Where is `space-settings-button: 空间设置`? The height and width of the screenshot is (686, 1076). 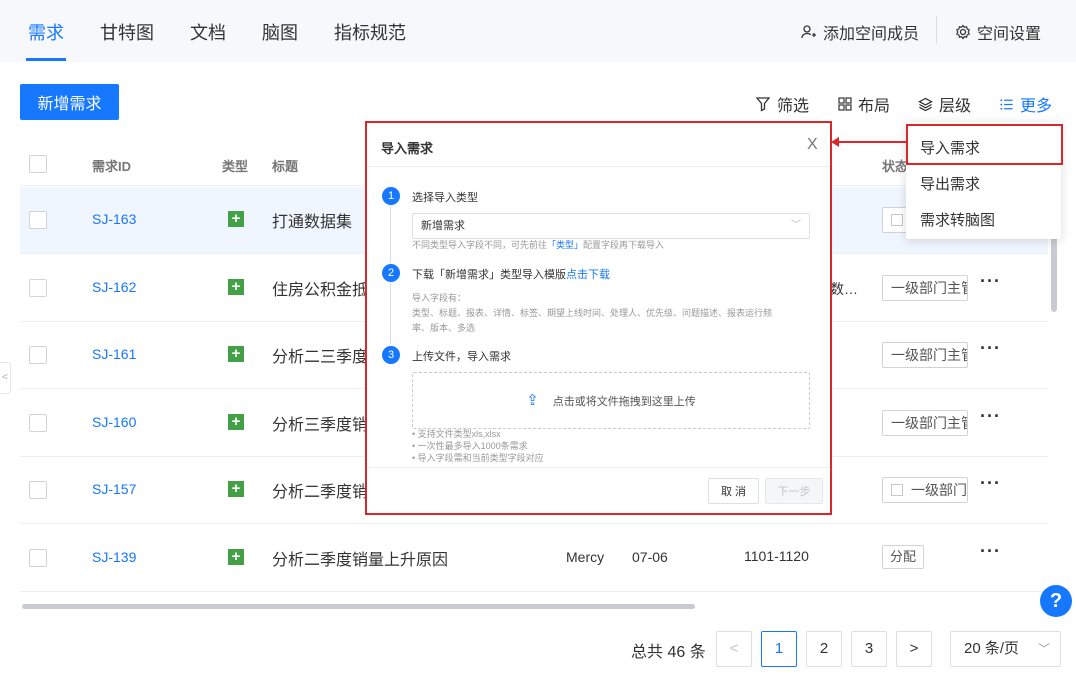
space-settings-button: 空间设置 is located at coordinates (998, 32).